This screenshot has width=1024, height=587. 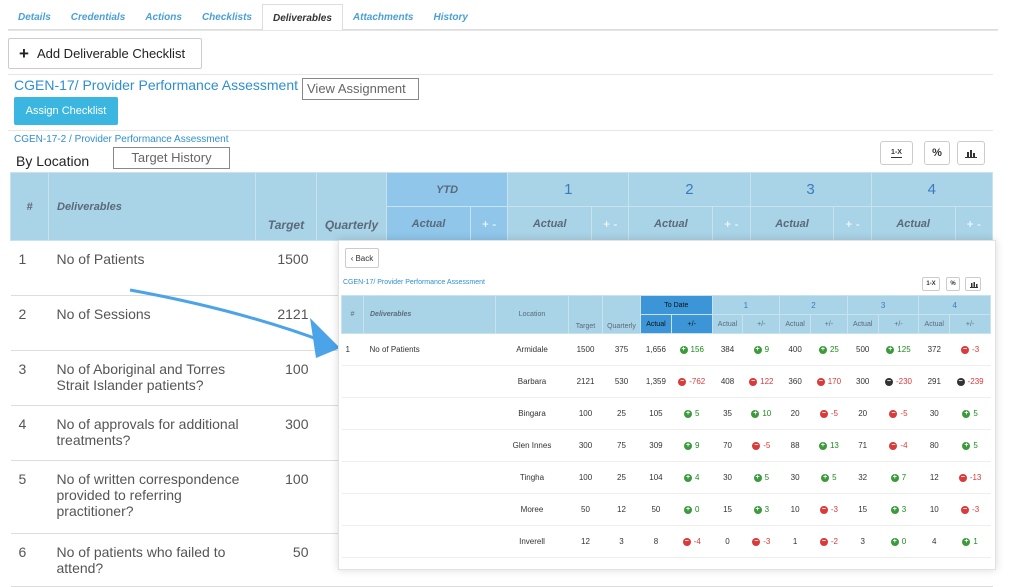 I want to click on variance-value: 25, so click(x=834, y=349).